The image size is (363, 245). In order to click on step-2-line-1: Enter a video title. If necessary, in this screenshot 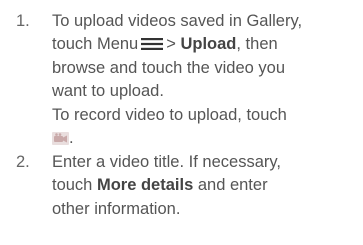, I will do `click(166, 162)`.